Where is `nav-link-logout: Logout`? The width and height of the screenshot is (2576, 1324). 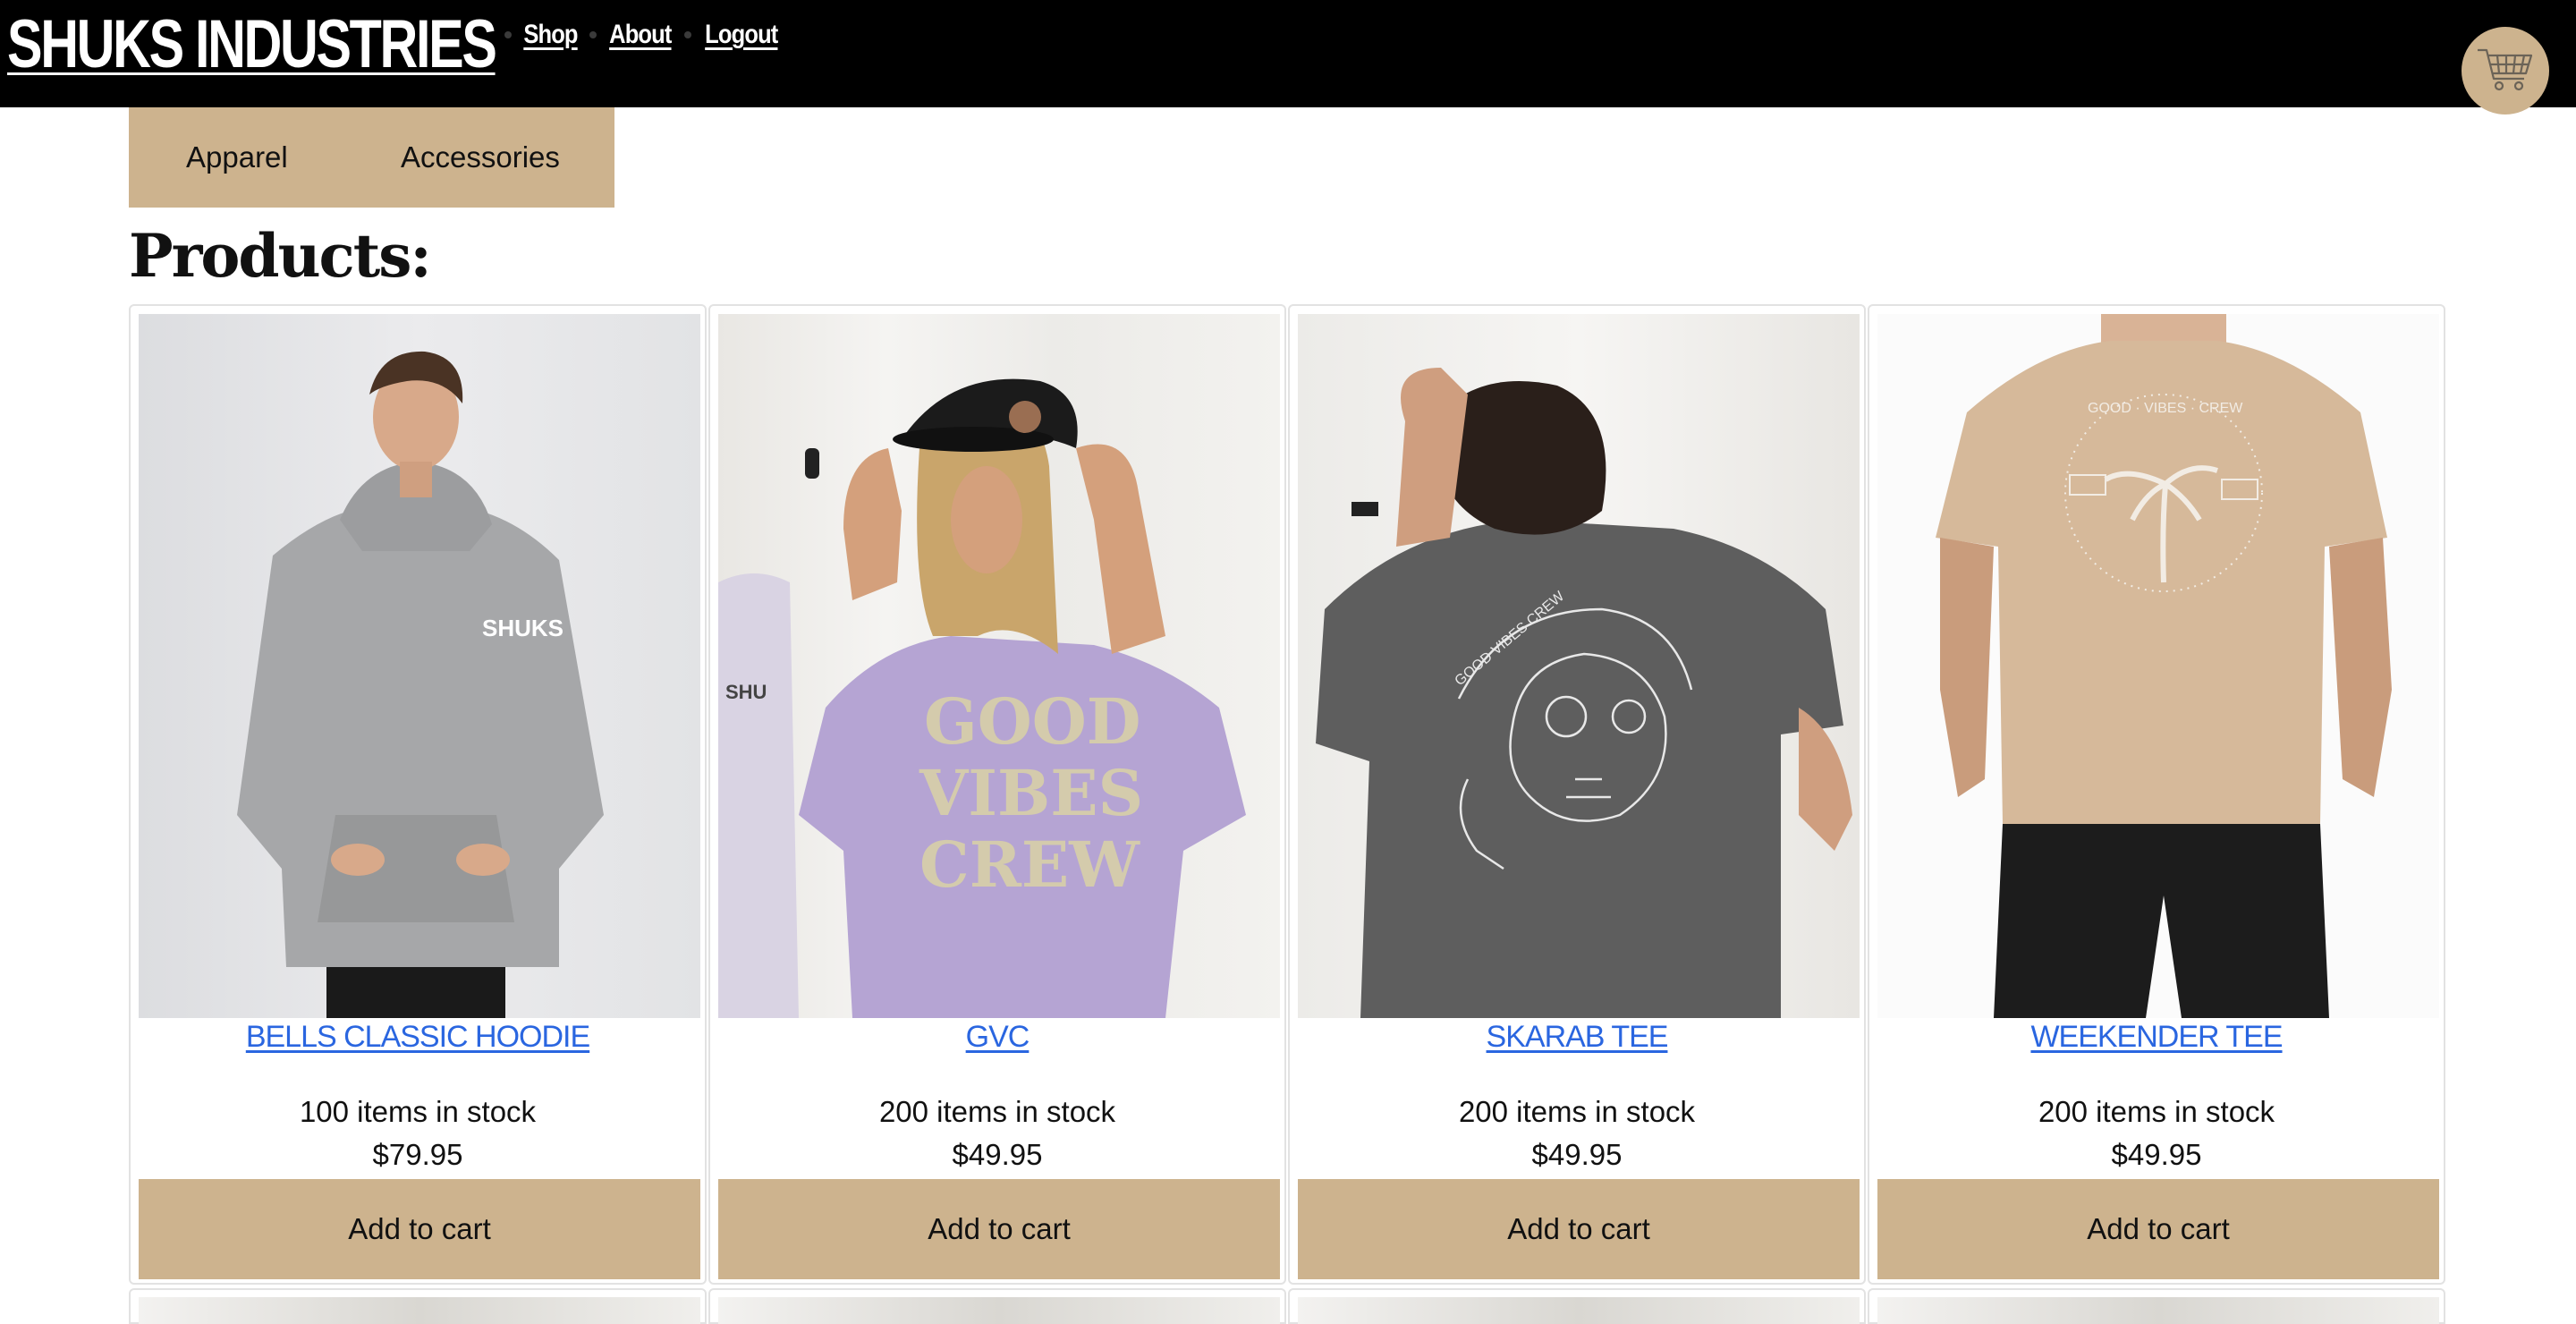 nav-link-logout: Logout is located at coordinates (741, 35).